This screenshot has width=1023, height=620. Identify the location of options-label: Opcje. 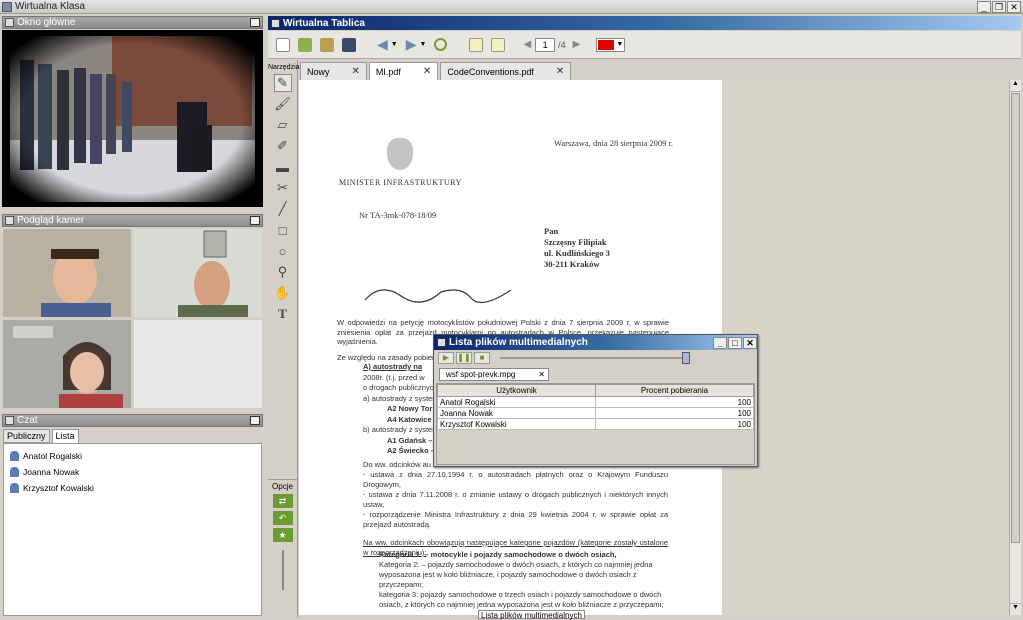
(282, 485).